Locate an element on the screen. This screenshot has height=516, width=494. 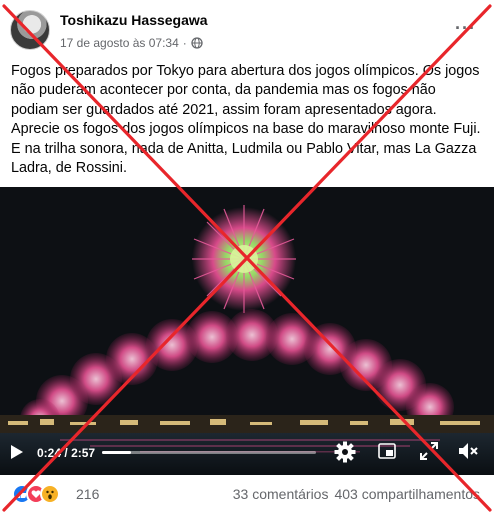
settings-gear-icon is located at coordinates (345, 452).